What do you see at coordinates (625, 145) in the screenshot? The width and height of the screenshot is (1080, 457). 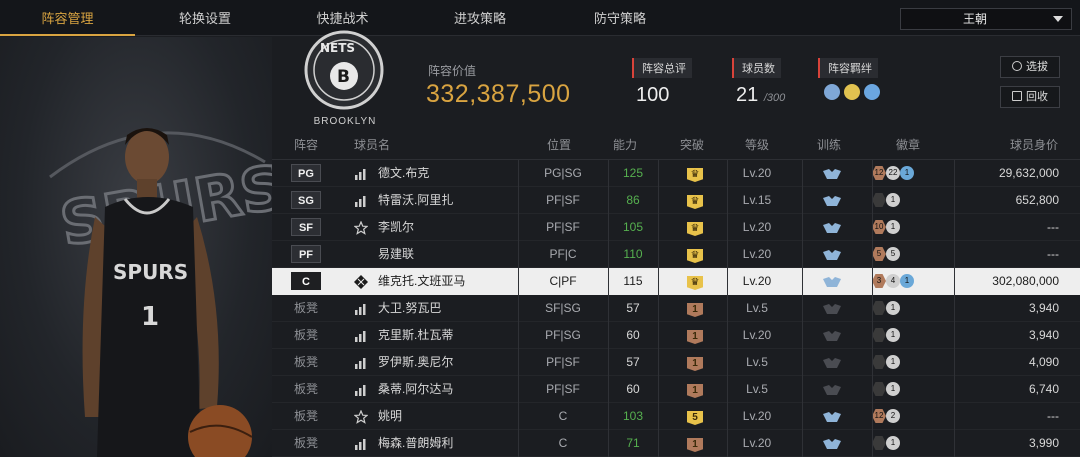 I see `col-ability: 能力` at bounding box center [625, 145].